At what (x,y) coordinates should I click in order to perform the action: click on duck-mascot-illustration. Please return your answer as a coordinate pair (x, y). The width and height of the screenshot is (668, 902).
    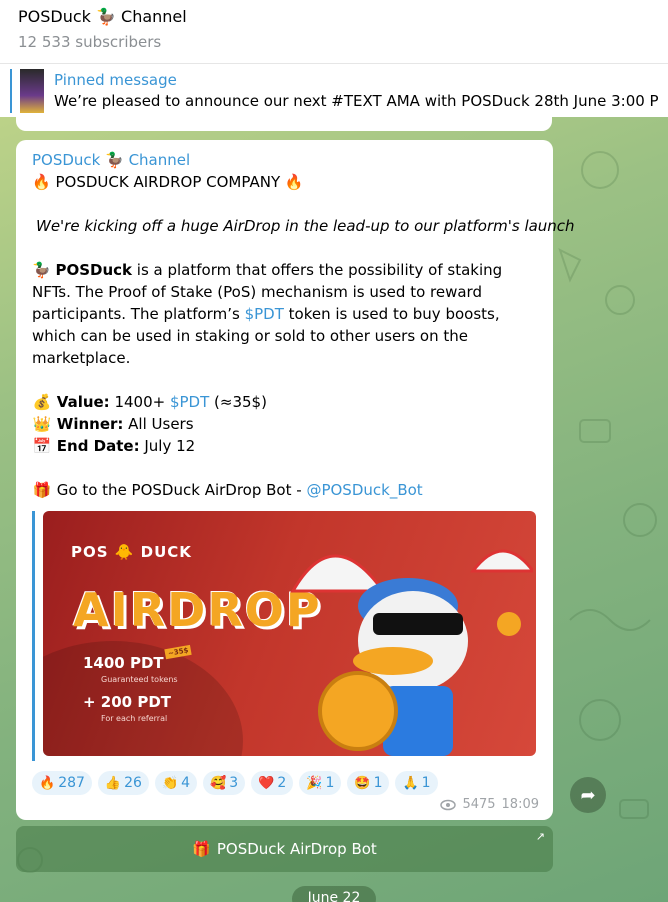
    Looking at the image, I should click on (411, 652).